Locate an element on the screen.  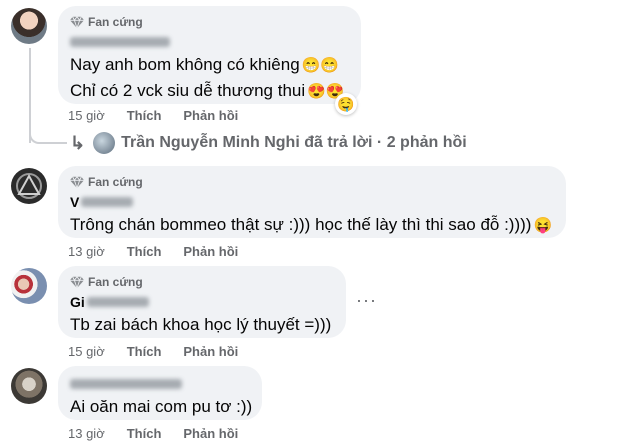
commenter-name: Gi is located at coordinates (202, 302).